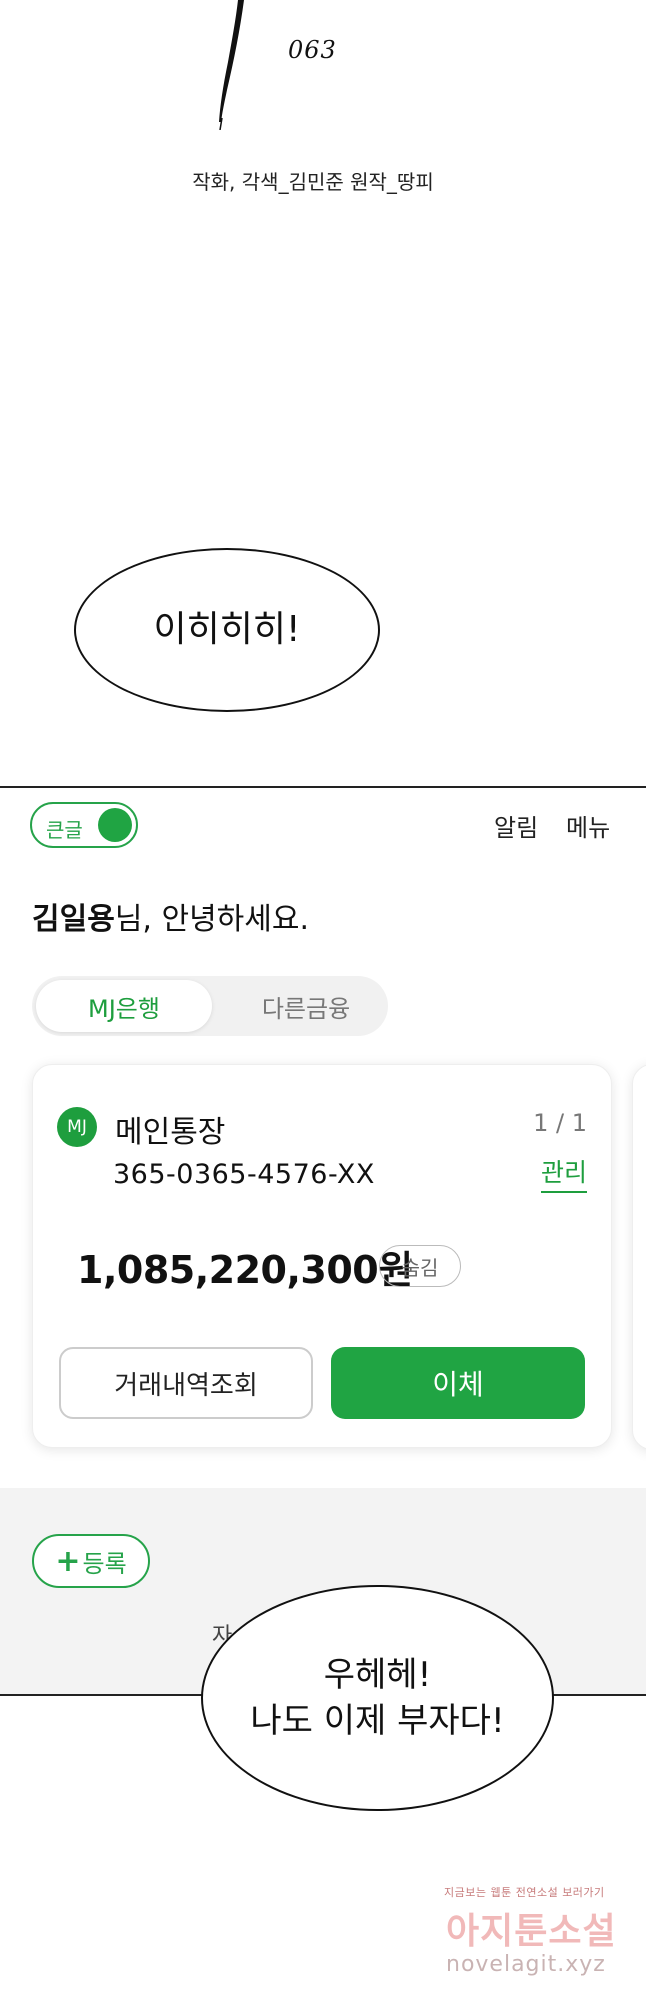 The image size is (646, 2000). I want to click on notifications-link: 알림, so click(516, 825).